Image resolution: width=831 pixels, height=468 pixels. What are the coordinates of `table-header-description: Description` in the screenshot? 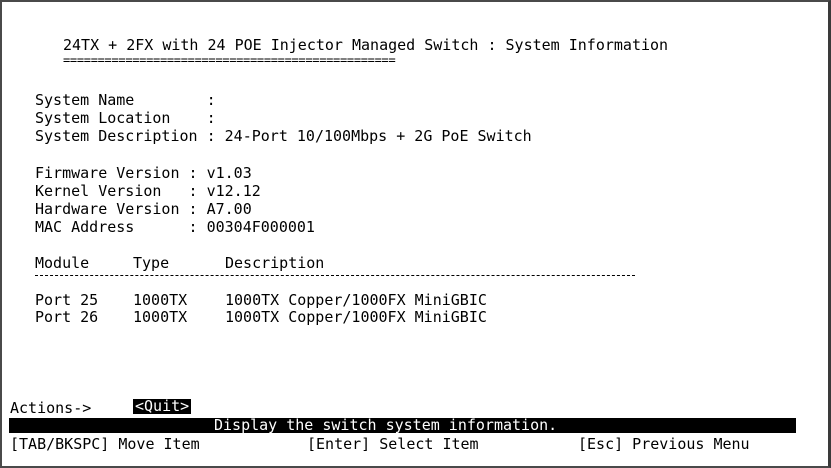 It's located at (275, 263).